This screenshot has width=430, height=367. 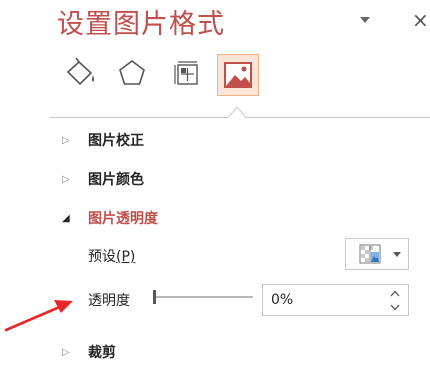 I want to click on transparency-preset-icon, so click(x=370, y=254).